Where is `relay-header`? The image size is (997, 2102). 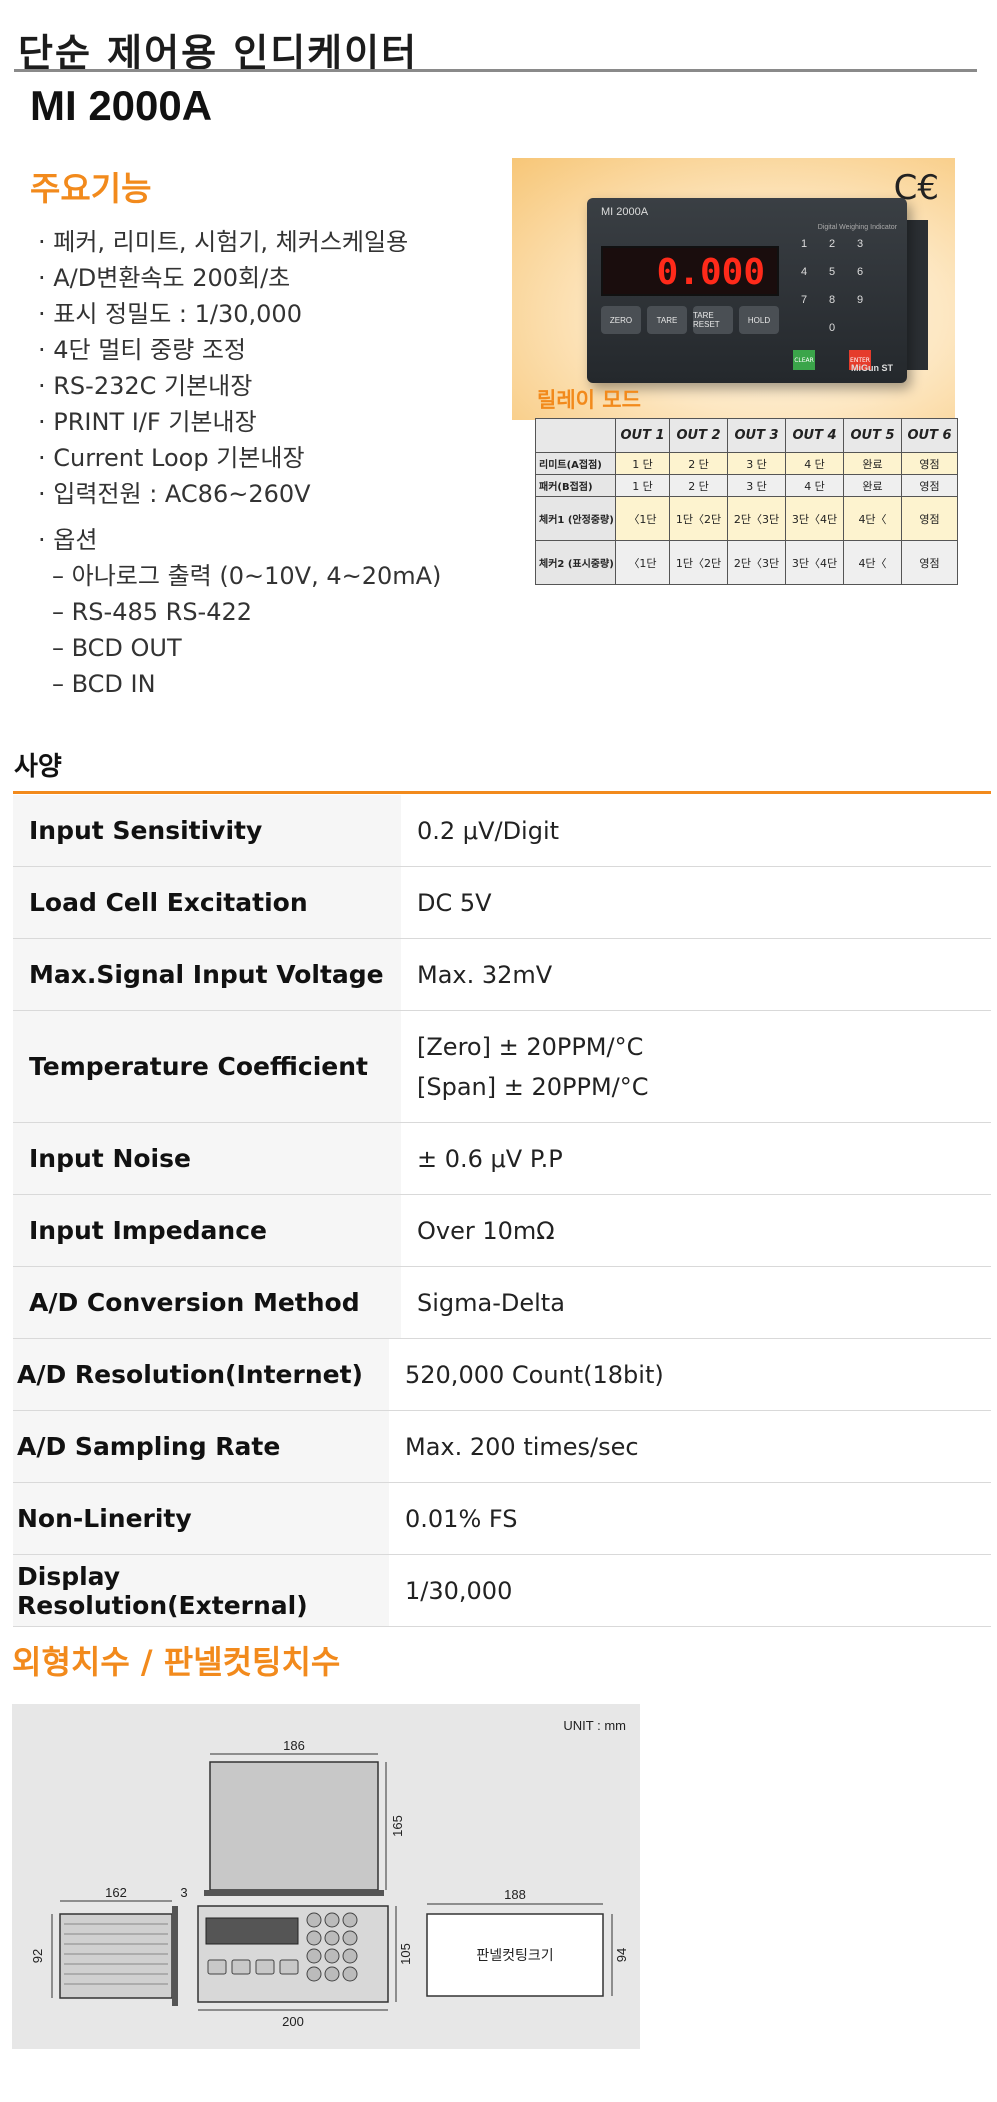 relay-header is located at coordinates (575, 435).